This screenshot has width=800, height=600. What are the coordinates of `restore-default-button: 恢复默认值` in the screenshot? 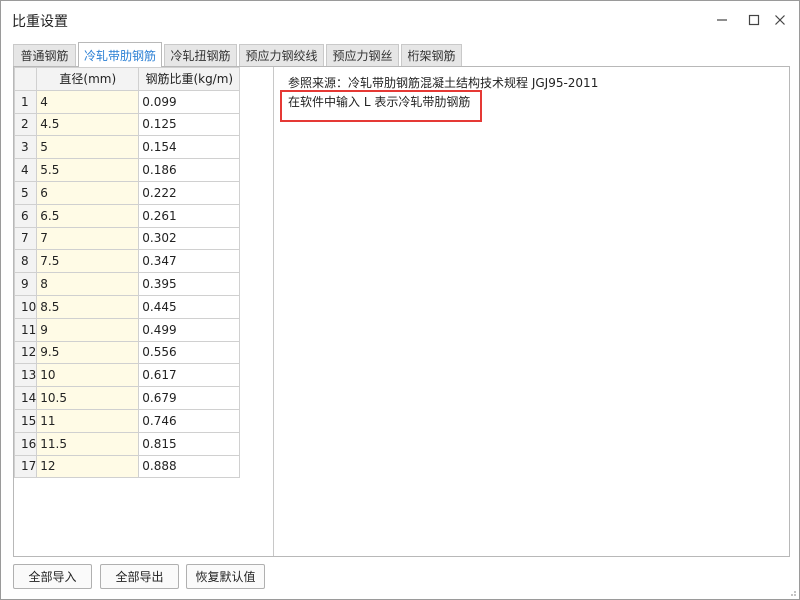 It's located at (225, 576).